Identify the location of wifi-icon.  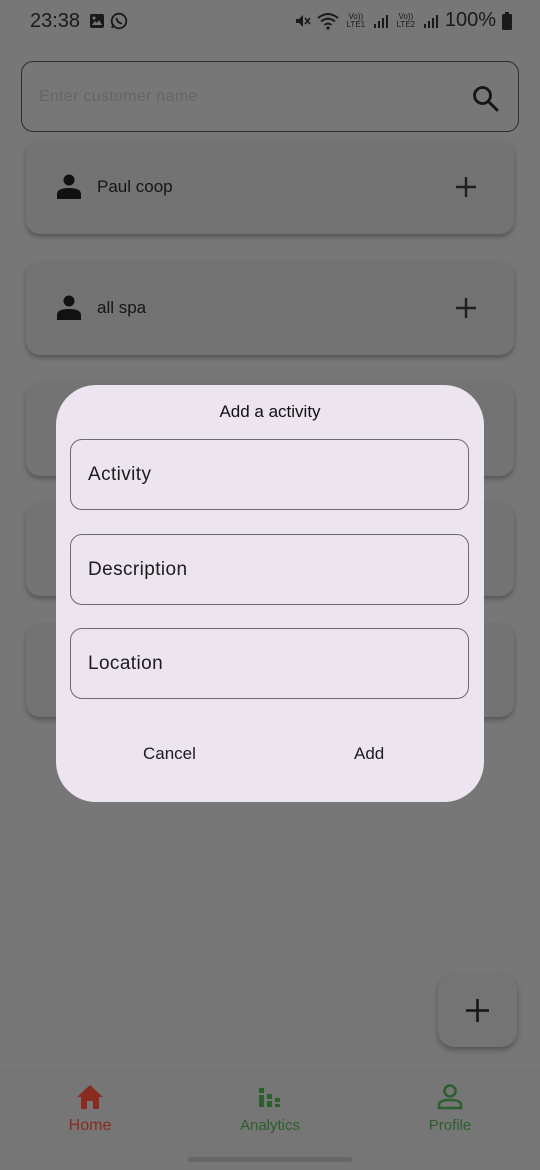
(328, 21).